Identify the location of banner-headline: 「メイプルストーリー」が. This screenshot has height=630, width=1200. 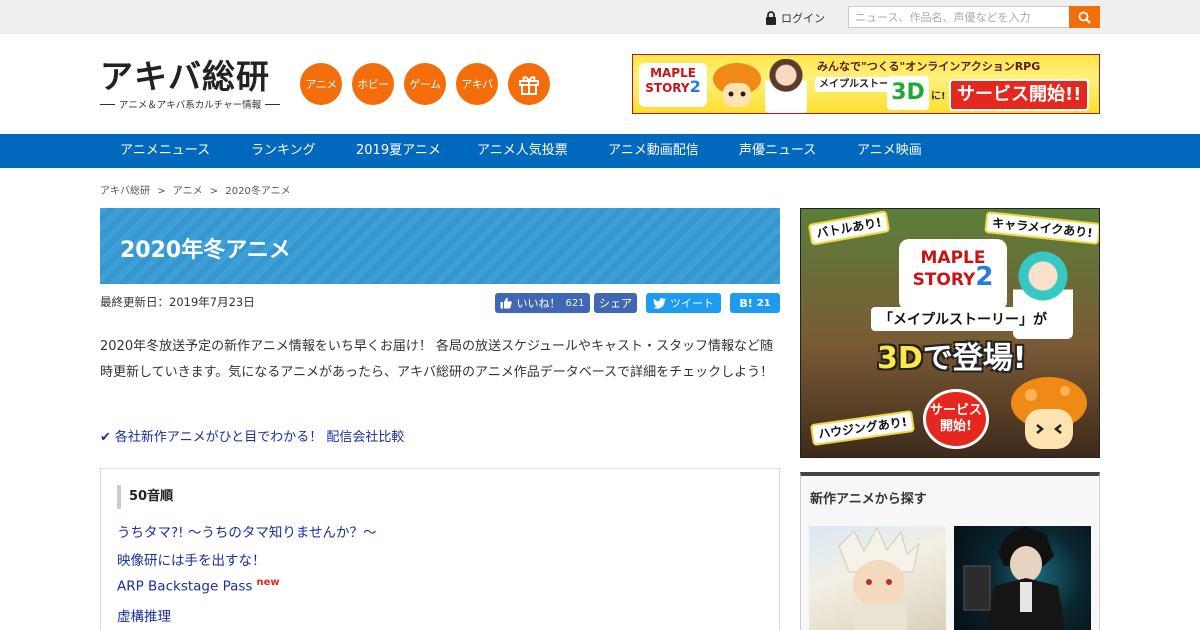
(963, 319).